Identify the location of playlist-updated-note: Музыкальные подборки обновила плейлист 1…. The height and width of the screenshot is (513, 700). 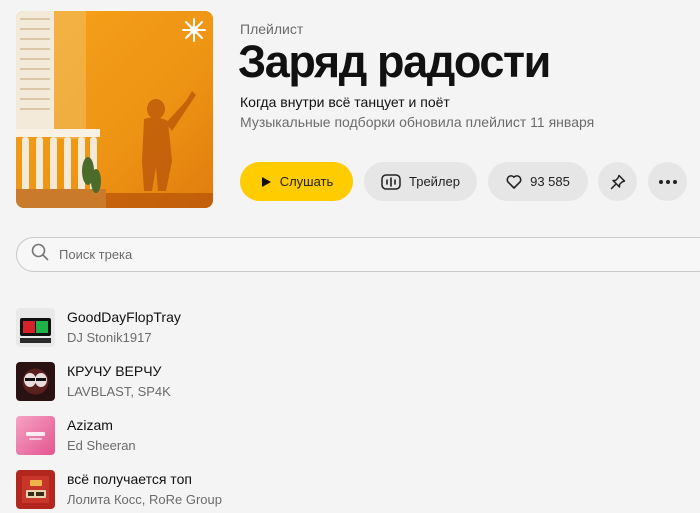
(417, 122).